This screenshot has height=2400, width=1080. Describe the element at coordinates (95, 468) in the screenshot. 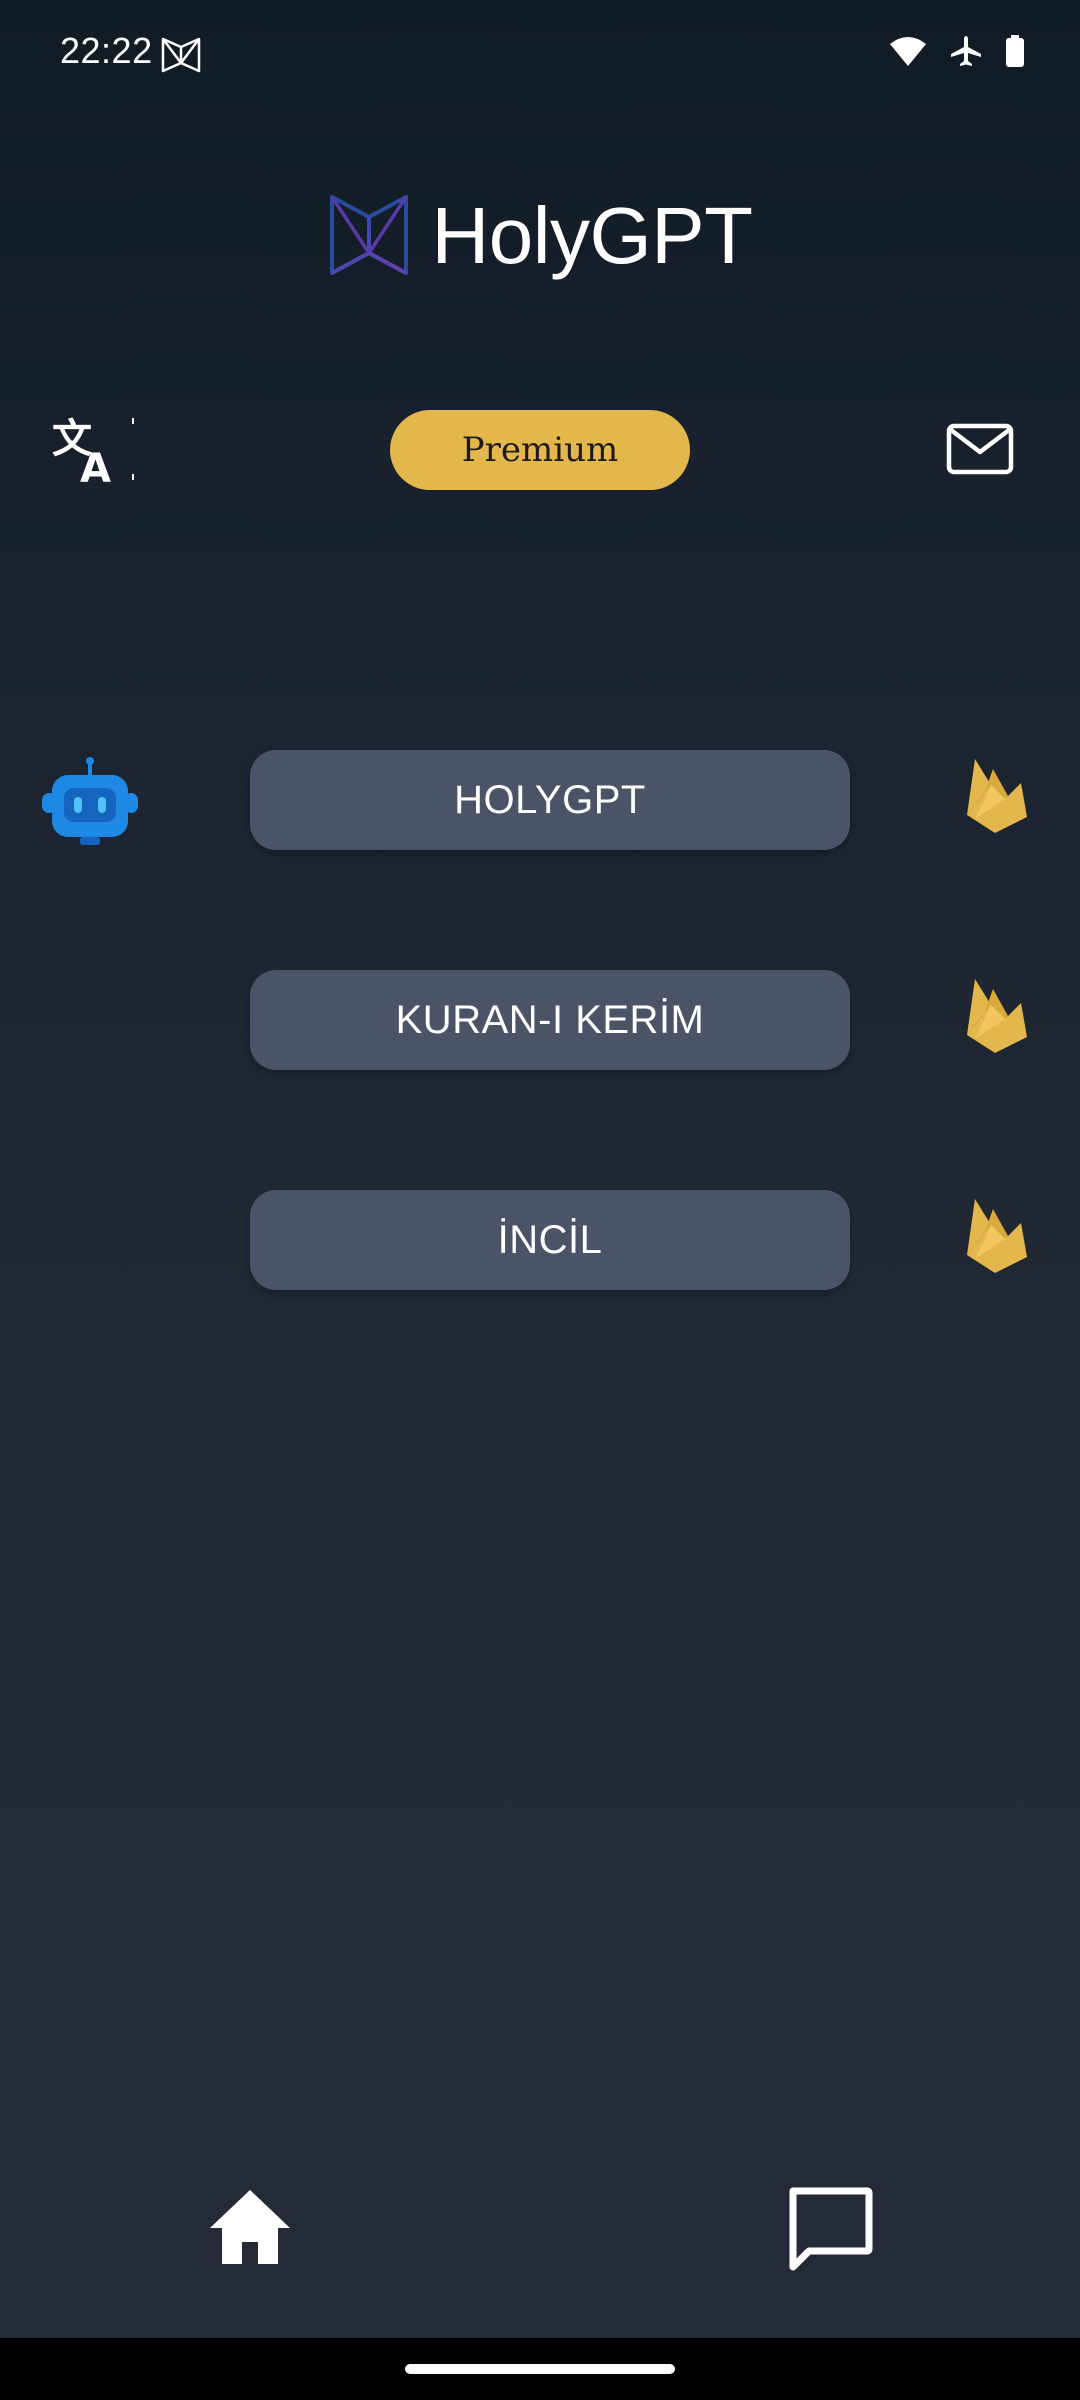

I see `svg-text: A` at that location.